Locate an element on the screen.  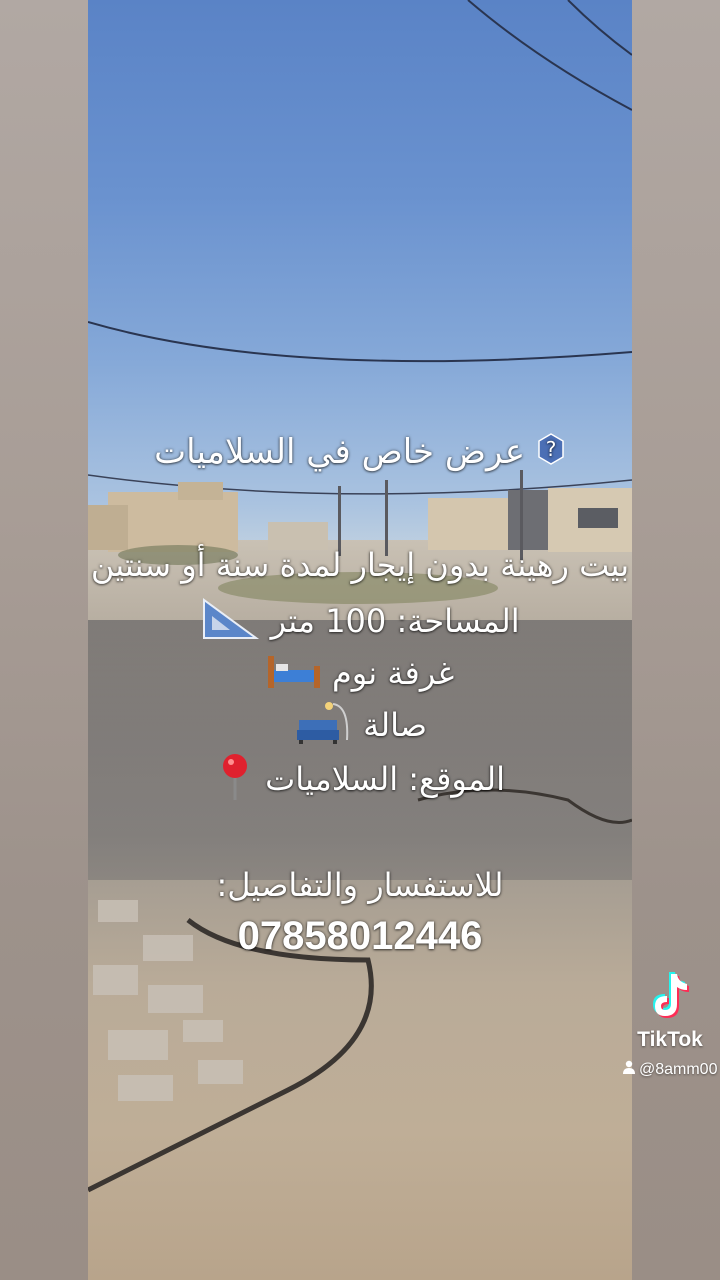
caption-location: الموقع: السلاميات is located at coordinates (360, 781).